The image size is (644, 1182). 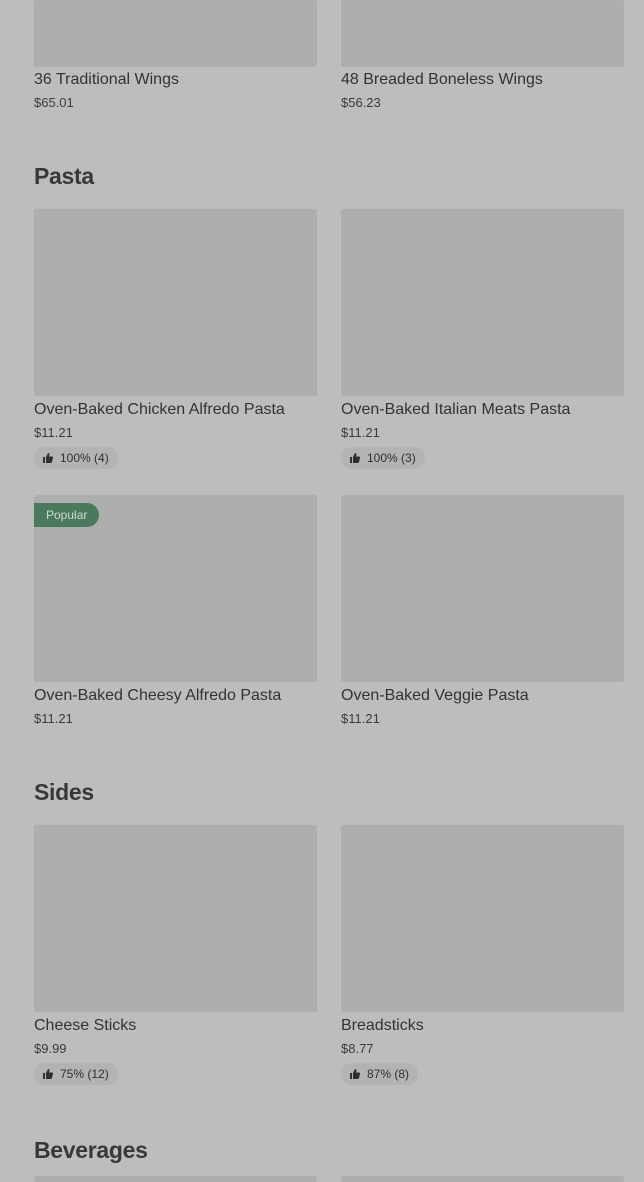 What do you see at coordinates (91, 1150) in the screenshot?
I see `section-title-beverages: Beverages` at bounding box center [91, 1150].